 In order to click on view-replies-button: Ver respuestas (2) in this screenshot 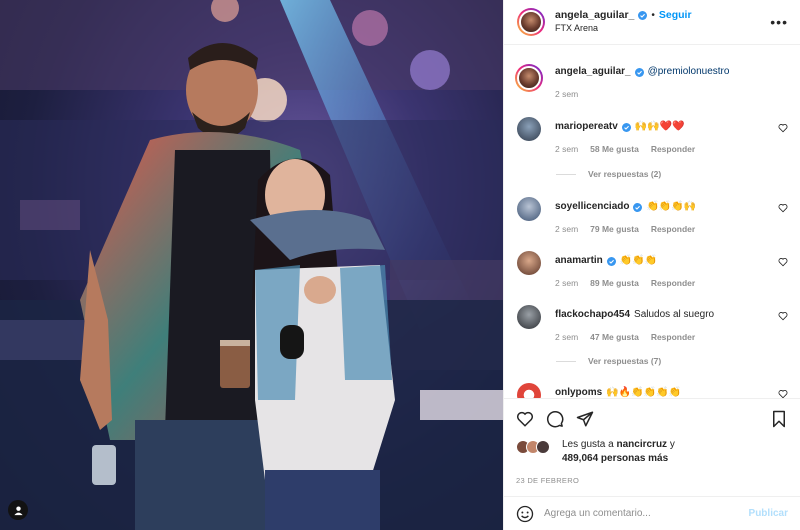, I will do `click(608, 174)`.